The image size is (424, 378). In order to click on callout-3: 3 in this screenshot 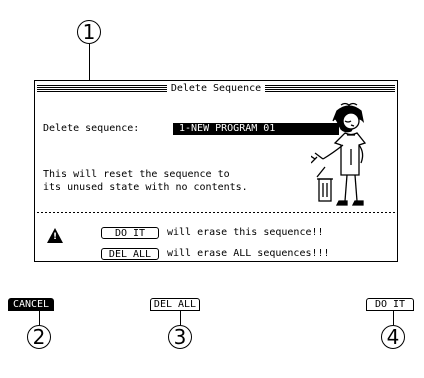, I will do `click(180, 337)`.